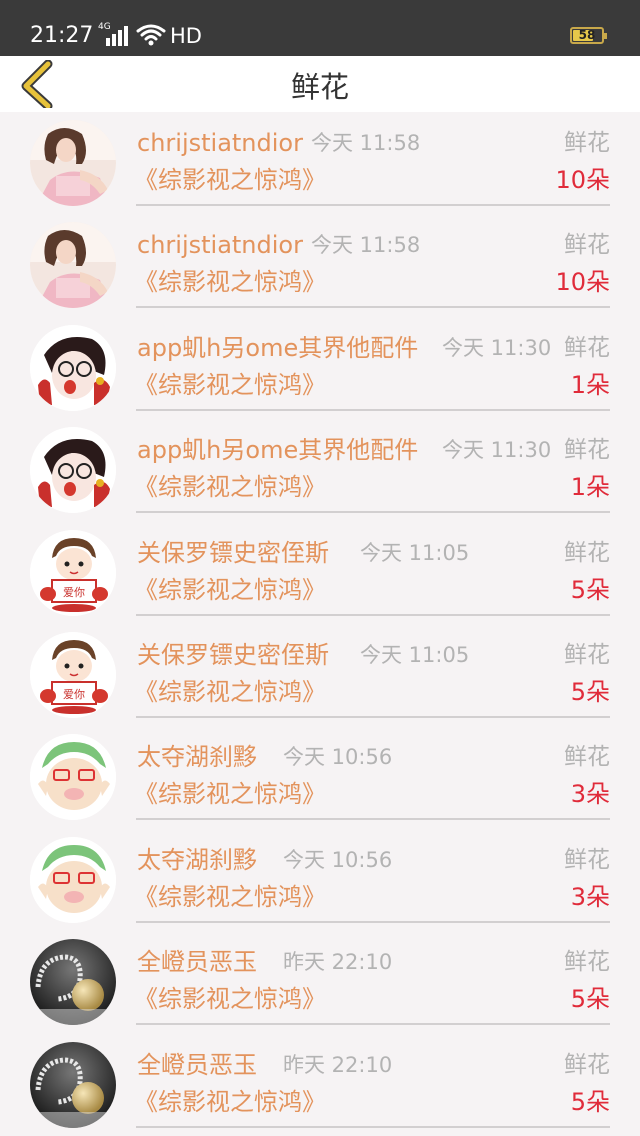 The width and height of the screenshot is (640, 1136). What do you see at coordinates (62, 35) in the screenshot?
I see `status-time: 21:27` at bounding box center [62, 35].